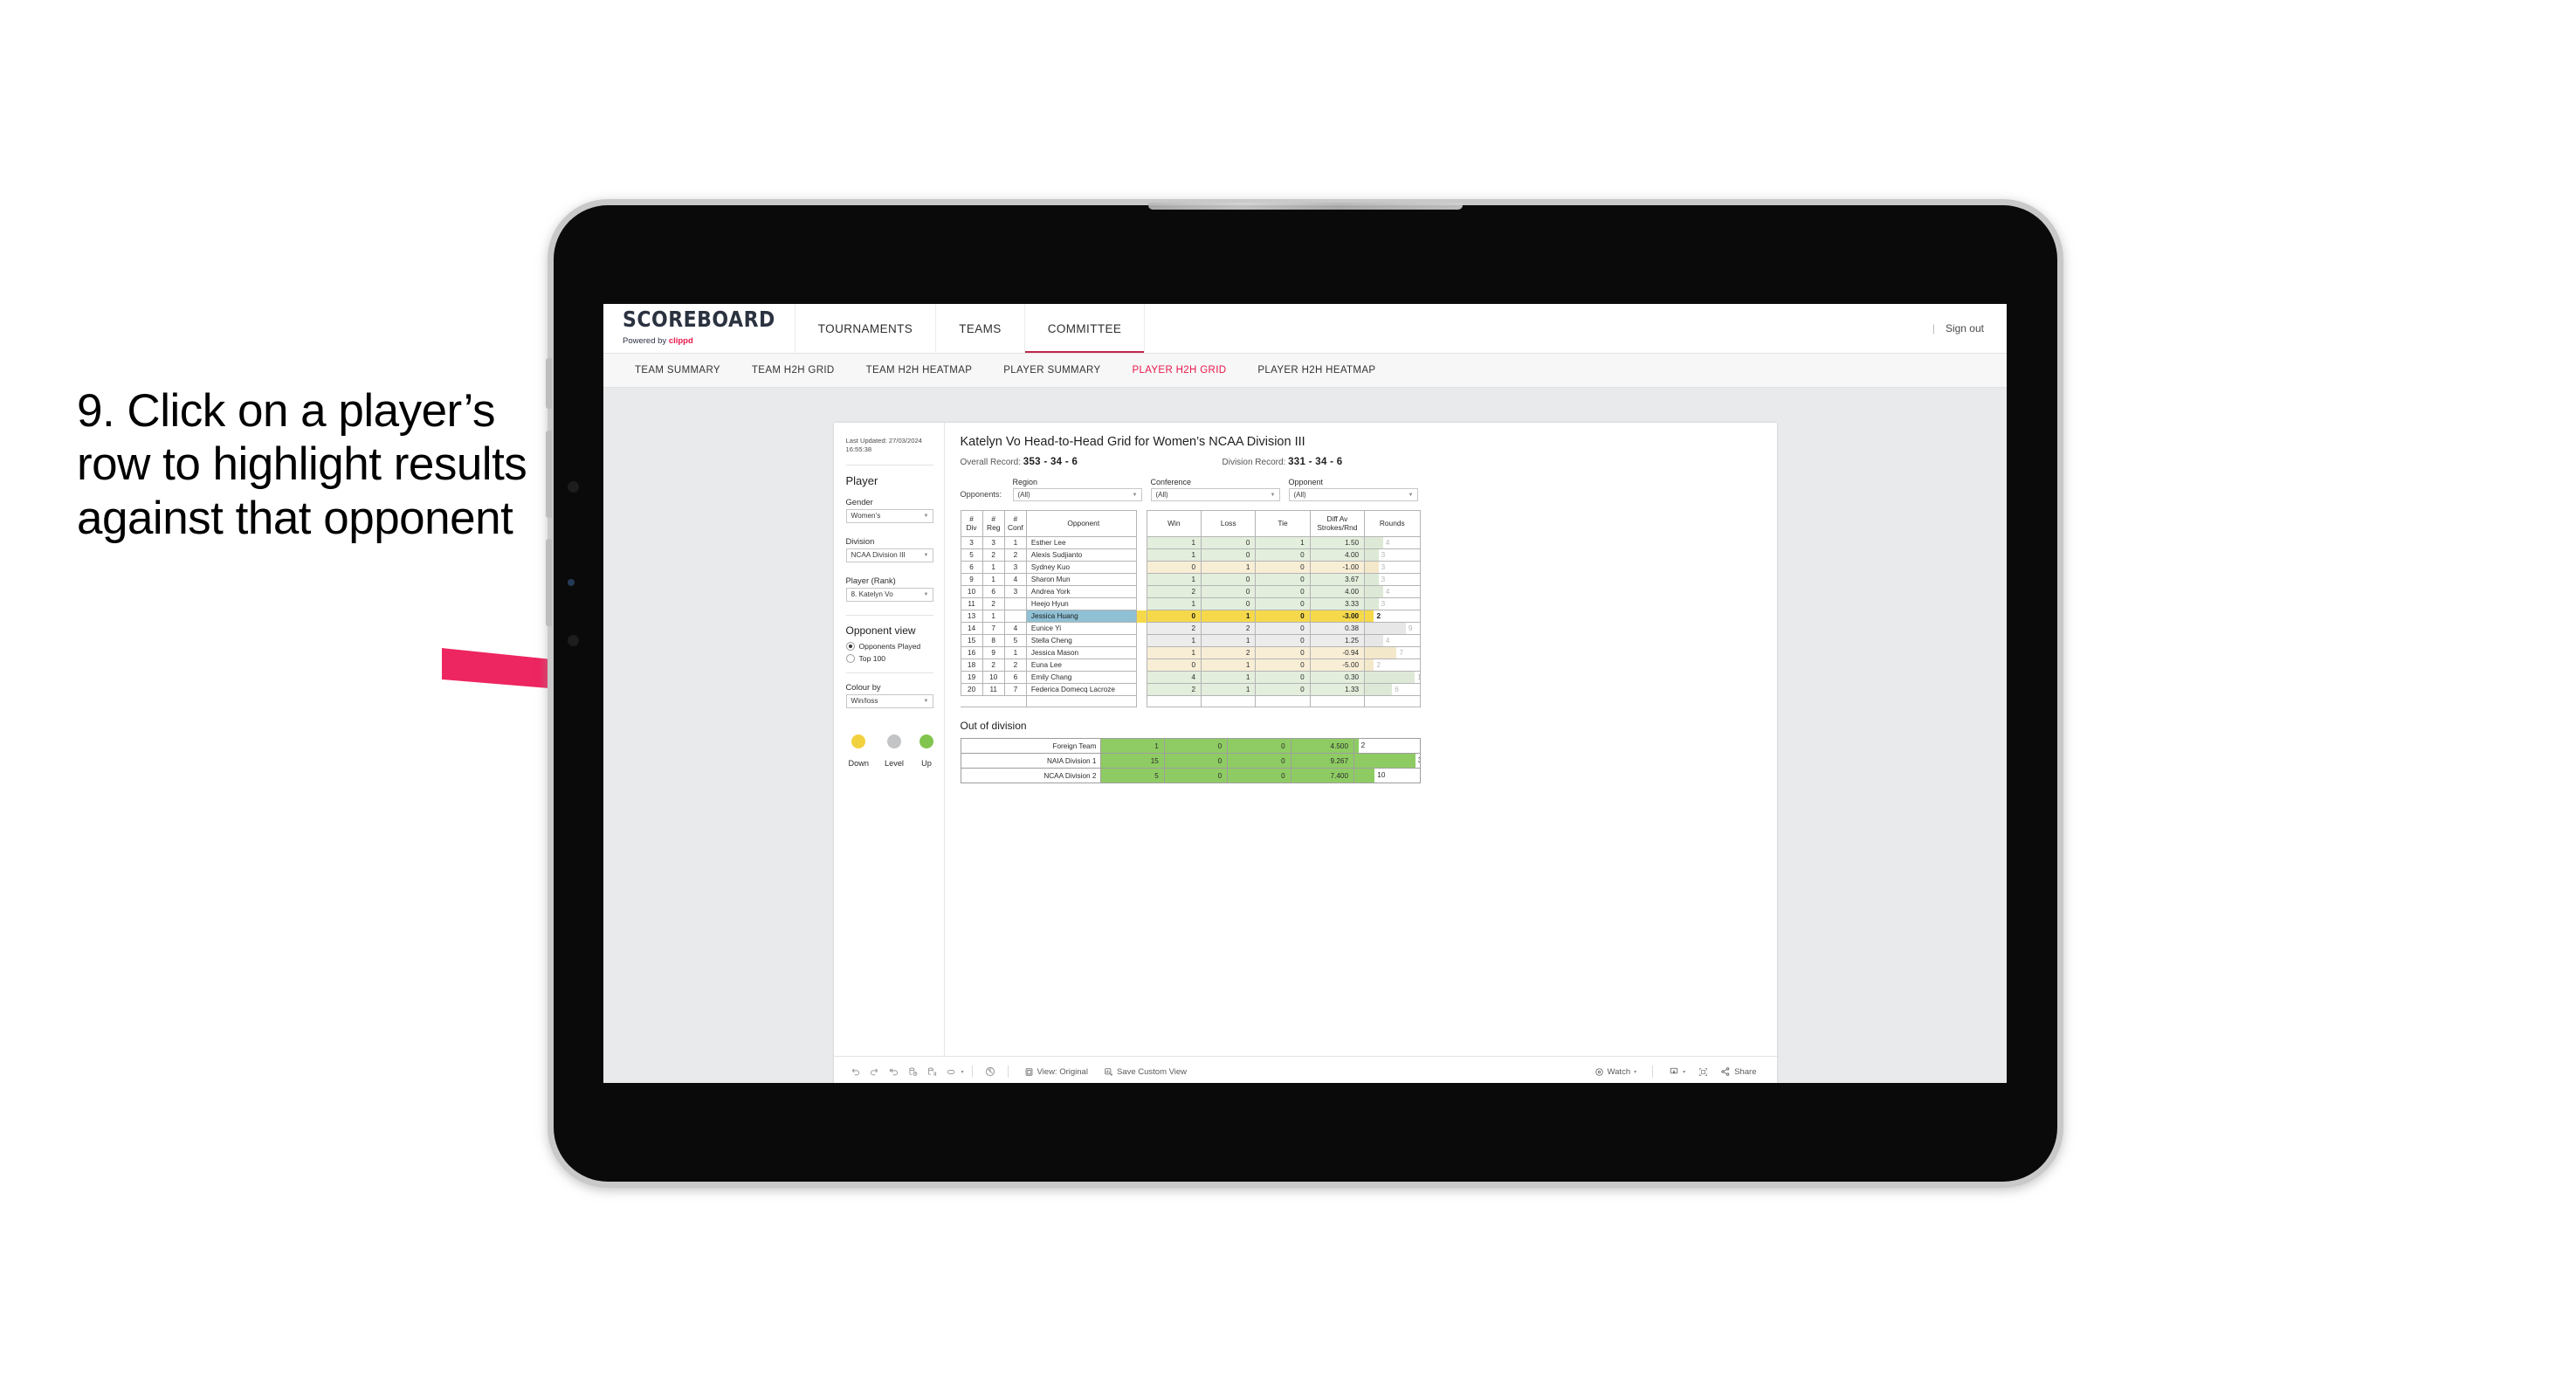 The height and width of the screenshot is (1386, 2576). I want to click on share-button: Share, so click(1738, 1071).